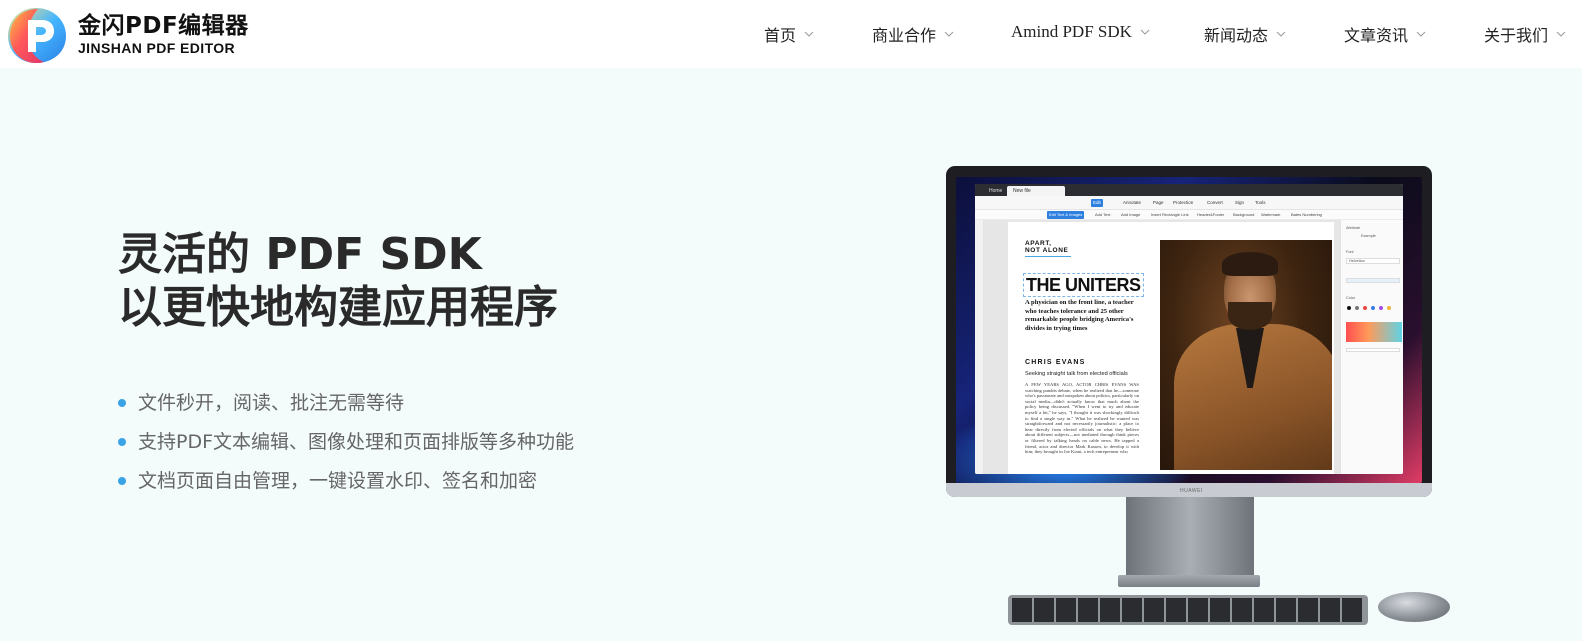 Image resolution: width=1582 pixels, height=641 pixels. Describe the element at coordinates (1215, 202) in the screenshot. I see `toolbar-convert: Convert` at that location.